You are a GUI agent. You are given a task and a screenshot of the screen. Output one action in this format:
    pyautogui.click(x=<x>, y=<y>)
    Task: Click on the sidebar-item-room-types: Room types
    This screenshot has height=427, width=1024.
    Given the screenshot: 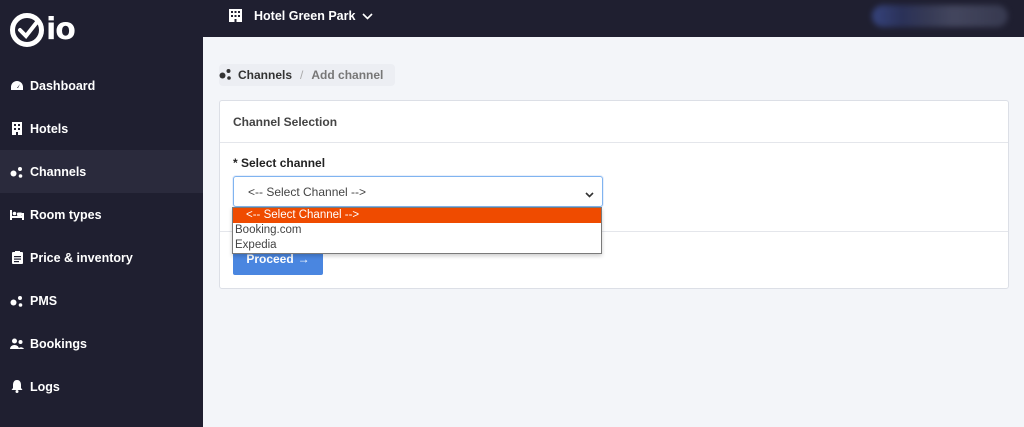 What is the action you would take?
    pyautogui.click(x=101, y=214)
    